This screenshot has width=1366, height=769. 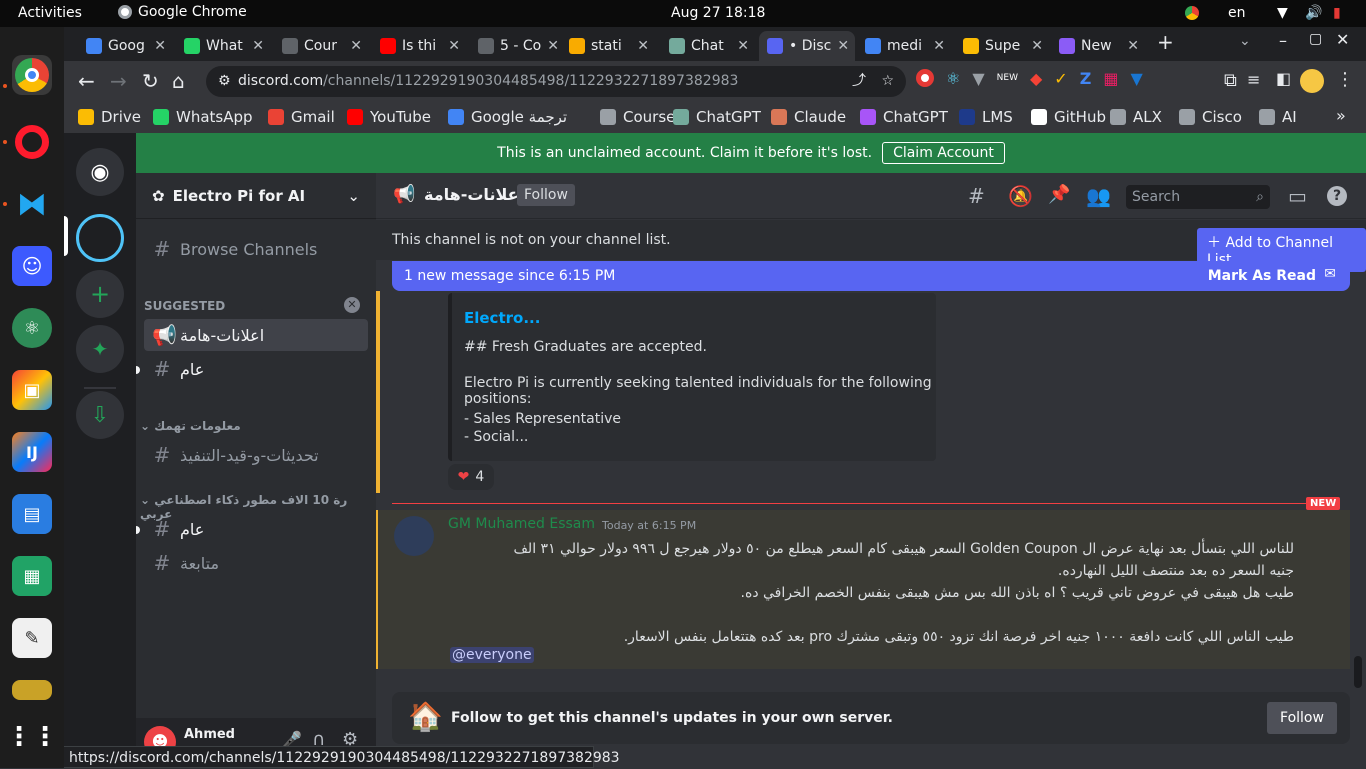 I want to click on app-menu: Google Chrome, so click(x=182, y=12).